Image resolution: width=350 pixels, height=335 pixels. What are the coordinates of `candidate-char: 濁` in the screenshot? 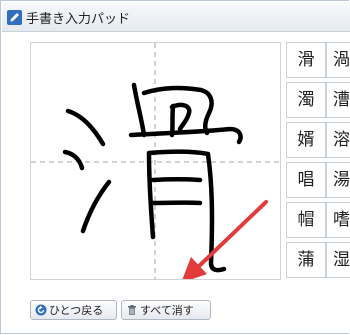 It's located at (306, 100).